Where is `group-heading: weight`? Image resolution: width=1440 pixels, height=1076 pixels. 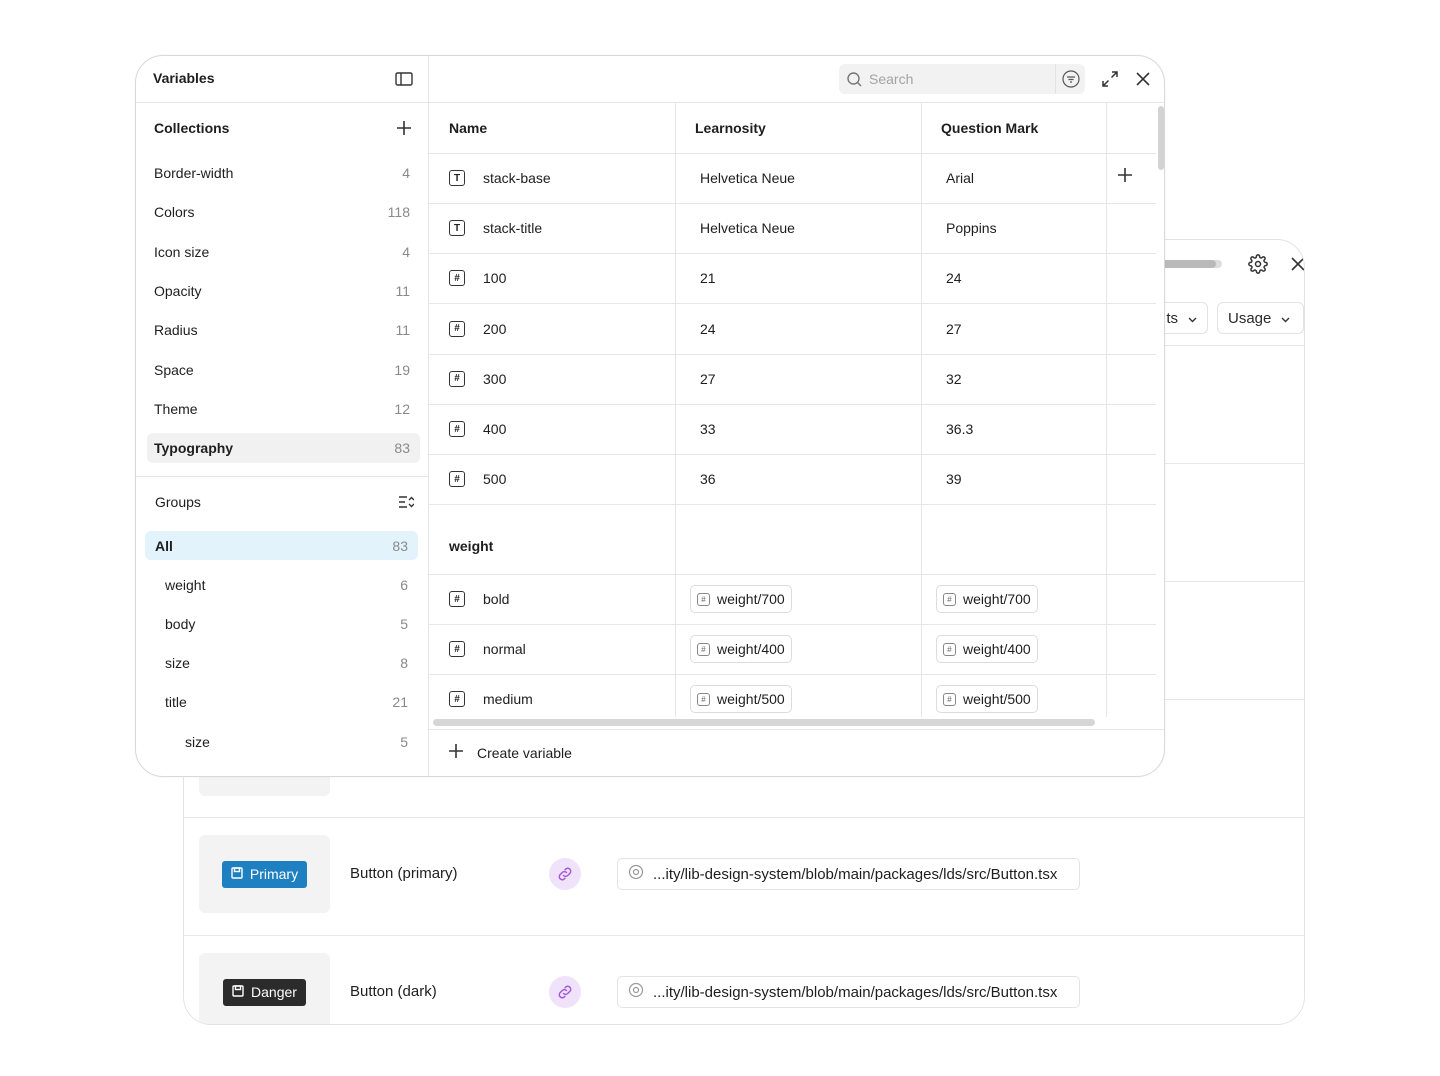 group-heading: weight is located at coordinates (471, 546).